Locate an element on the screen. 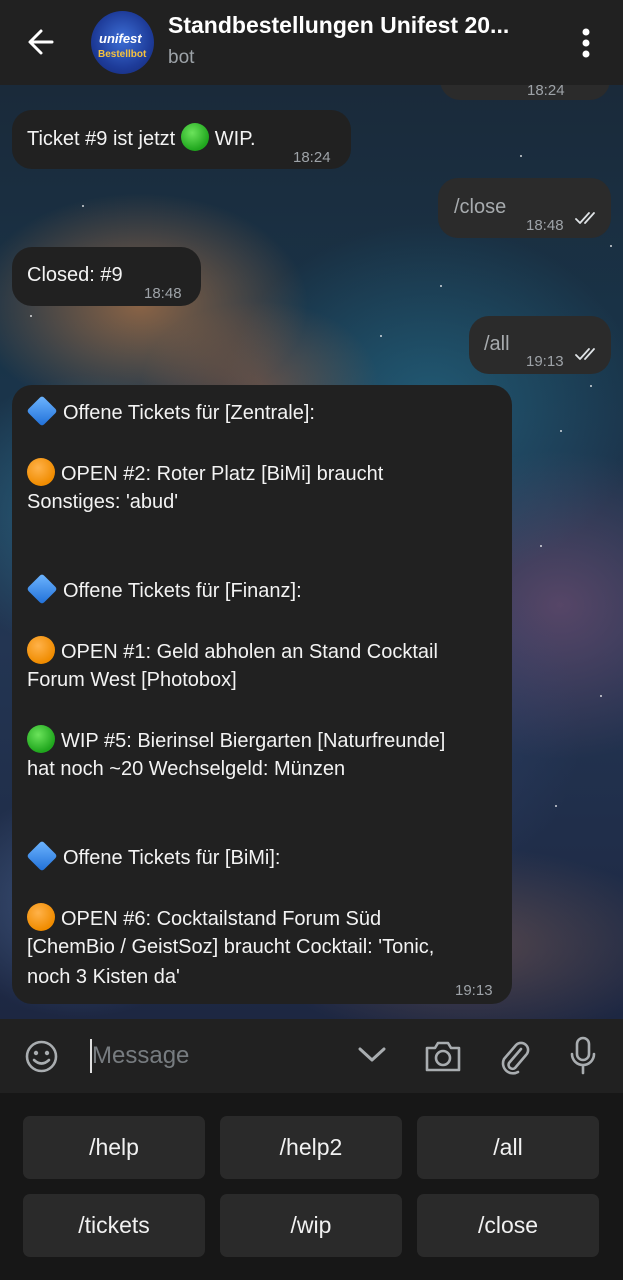  attachment-icon is located at coordinates (514, 1056).